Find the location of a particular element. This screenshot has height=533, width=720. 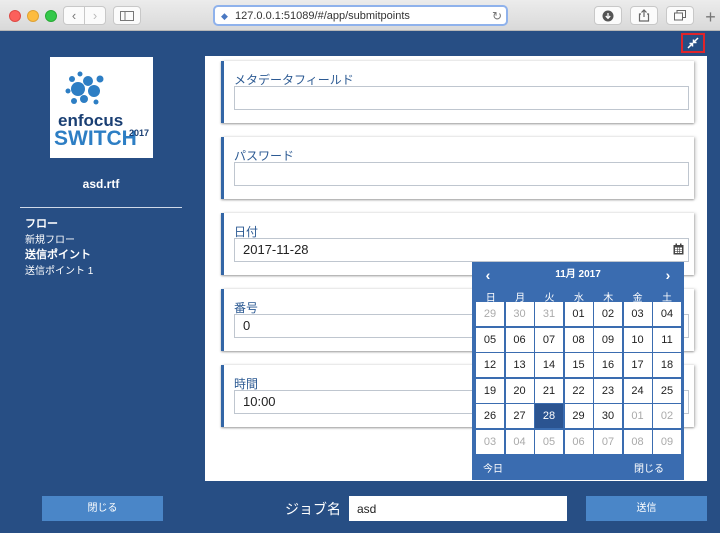

send-button: 送信 is located at coordinates (646, 508).